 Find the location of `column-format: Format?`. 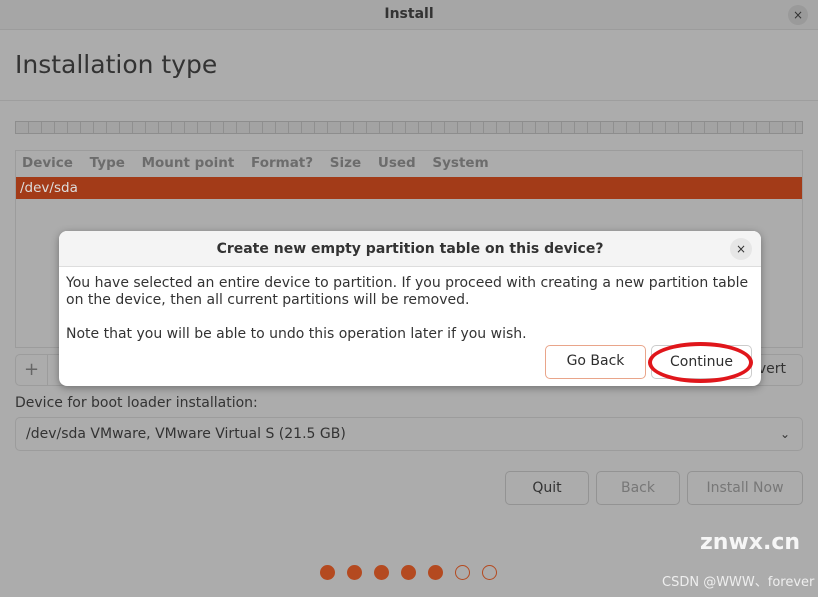

column-format: Format? is located at coordinates (282, 163).